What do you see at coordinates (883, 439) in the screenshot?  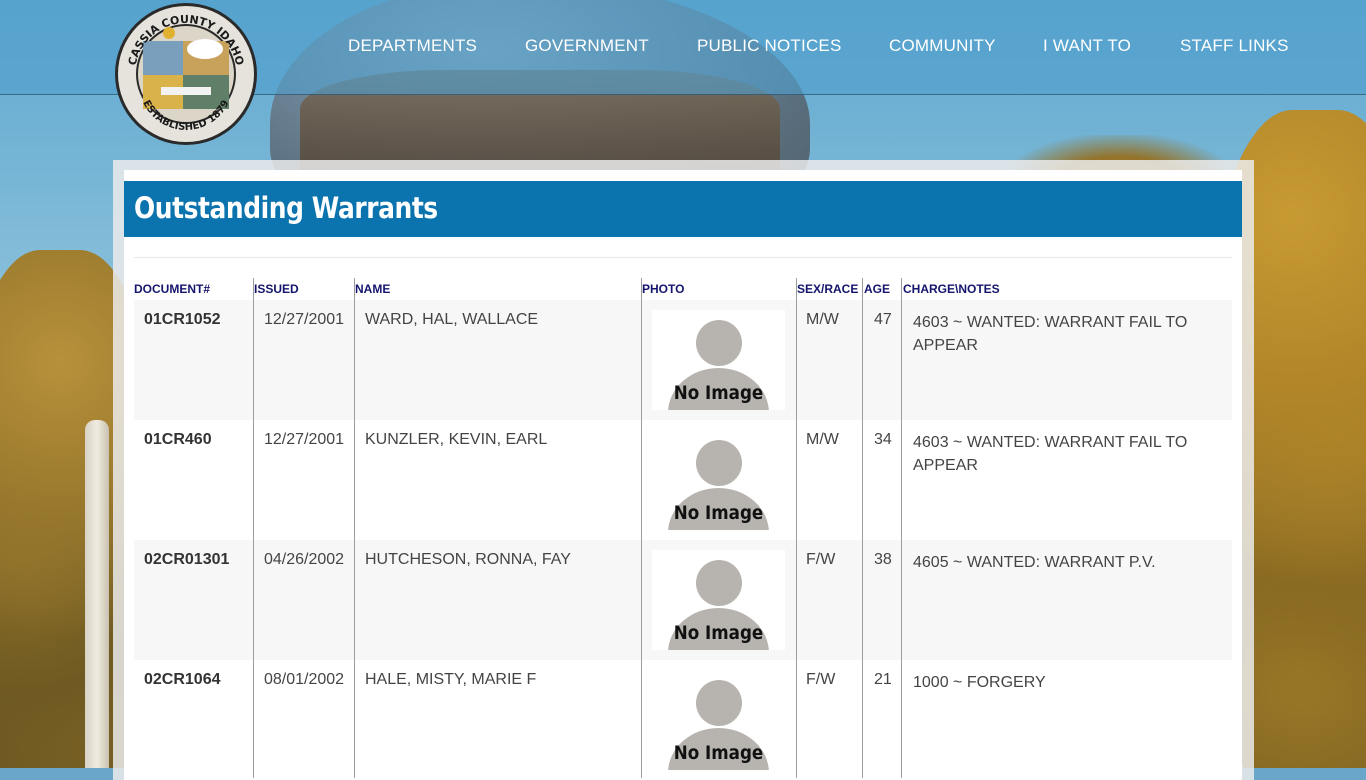 I see `age: 34` at bounding box center [883, 439].